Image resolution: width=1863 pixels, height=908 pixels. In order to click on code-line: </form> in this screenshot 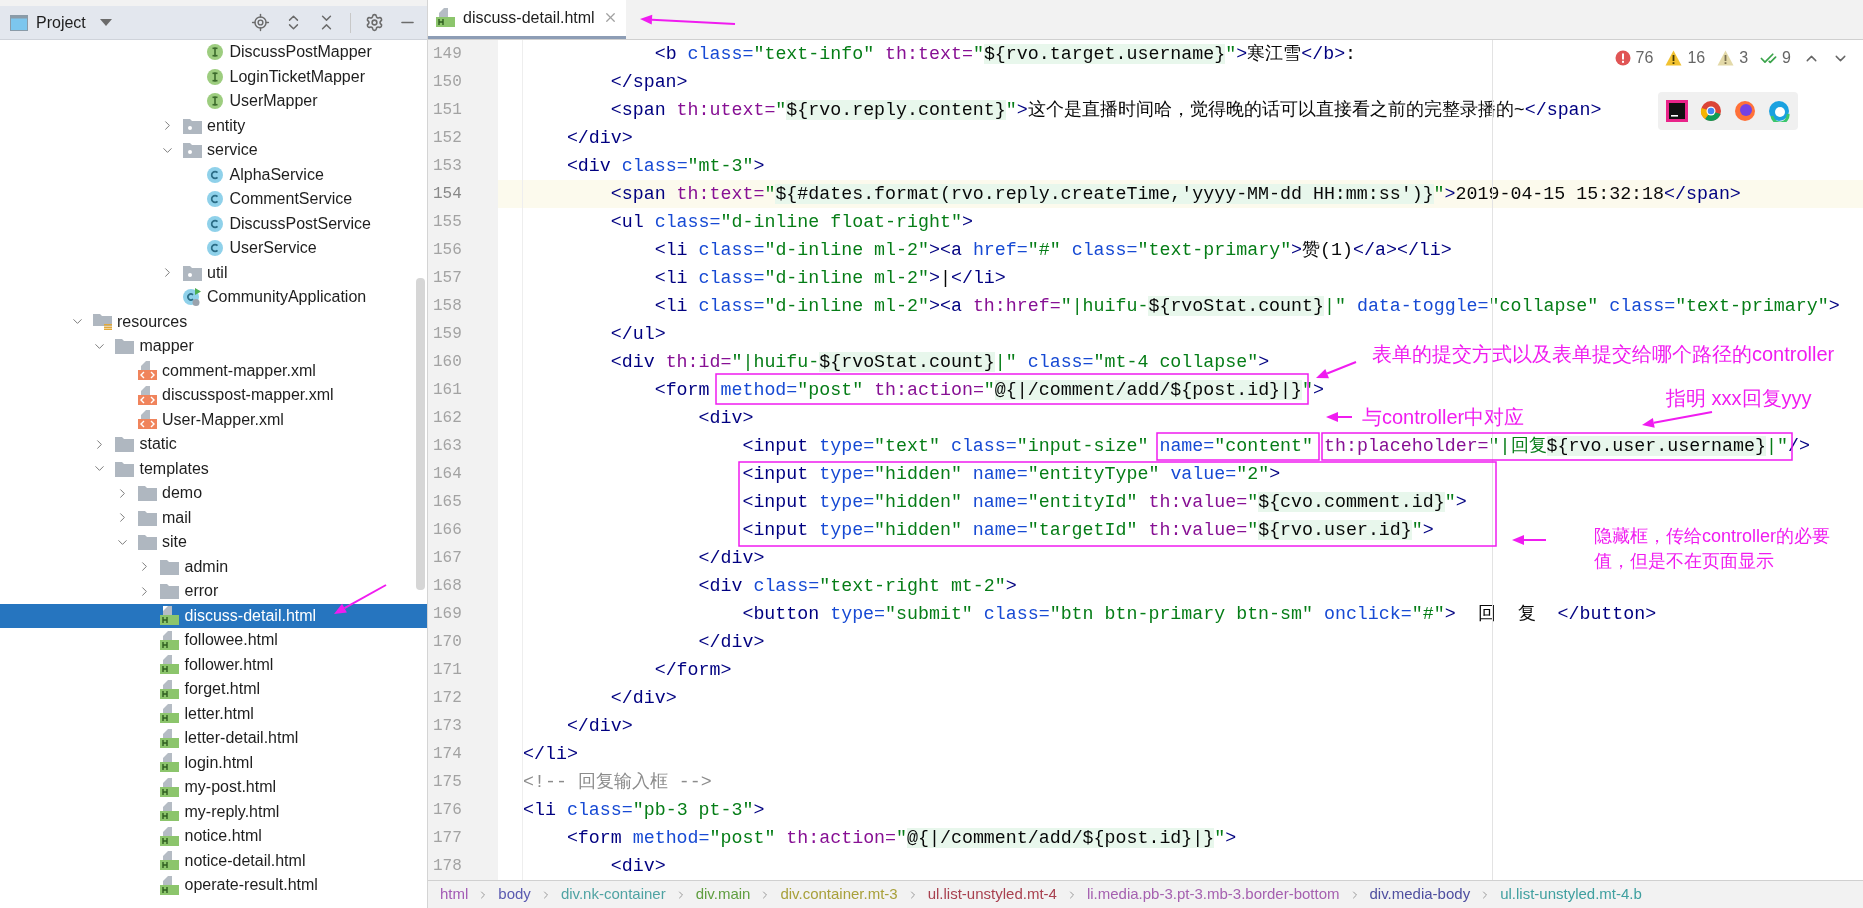, I will do `click(692, 670)`.